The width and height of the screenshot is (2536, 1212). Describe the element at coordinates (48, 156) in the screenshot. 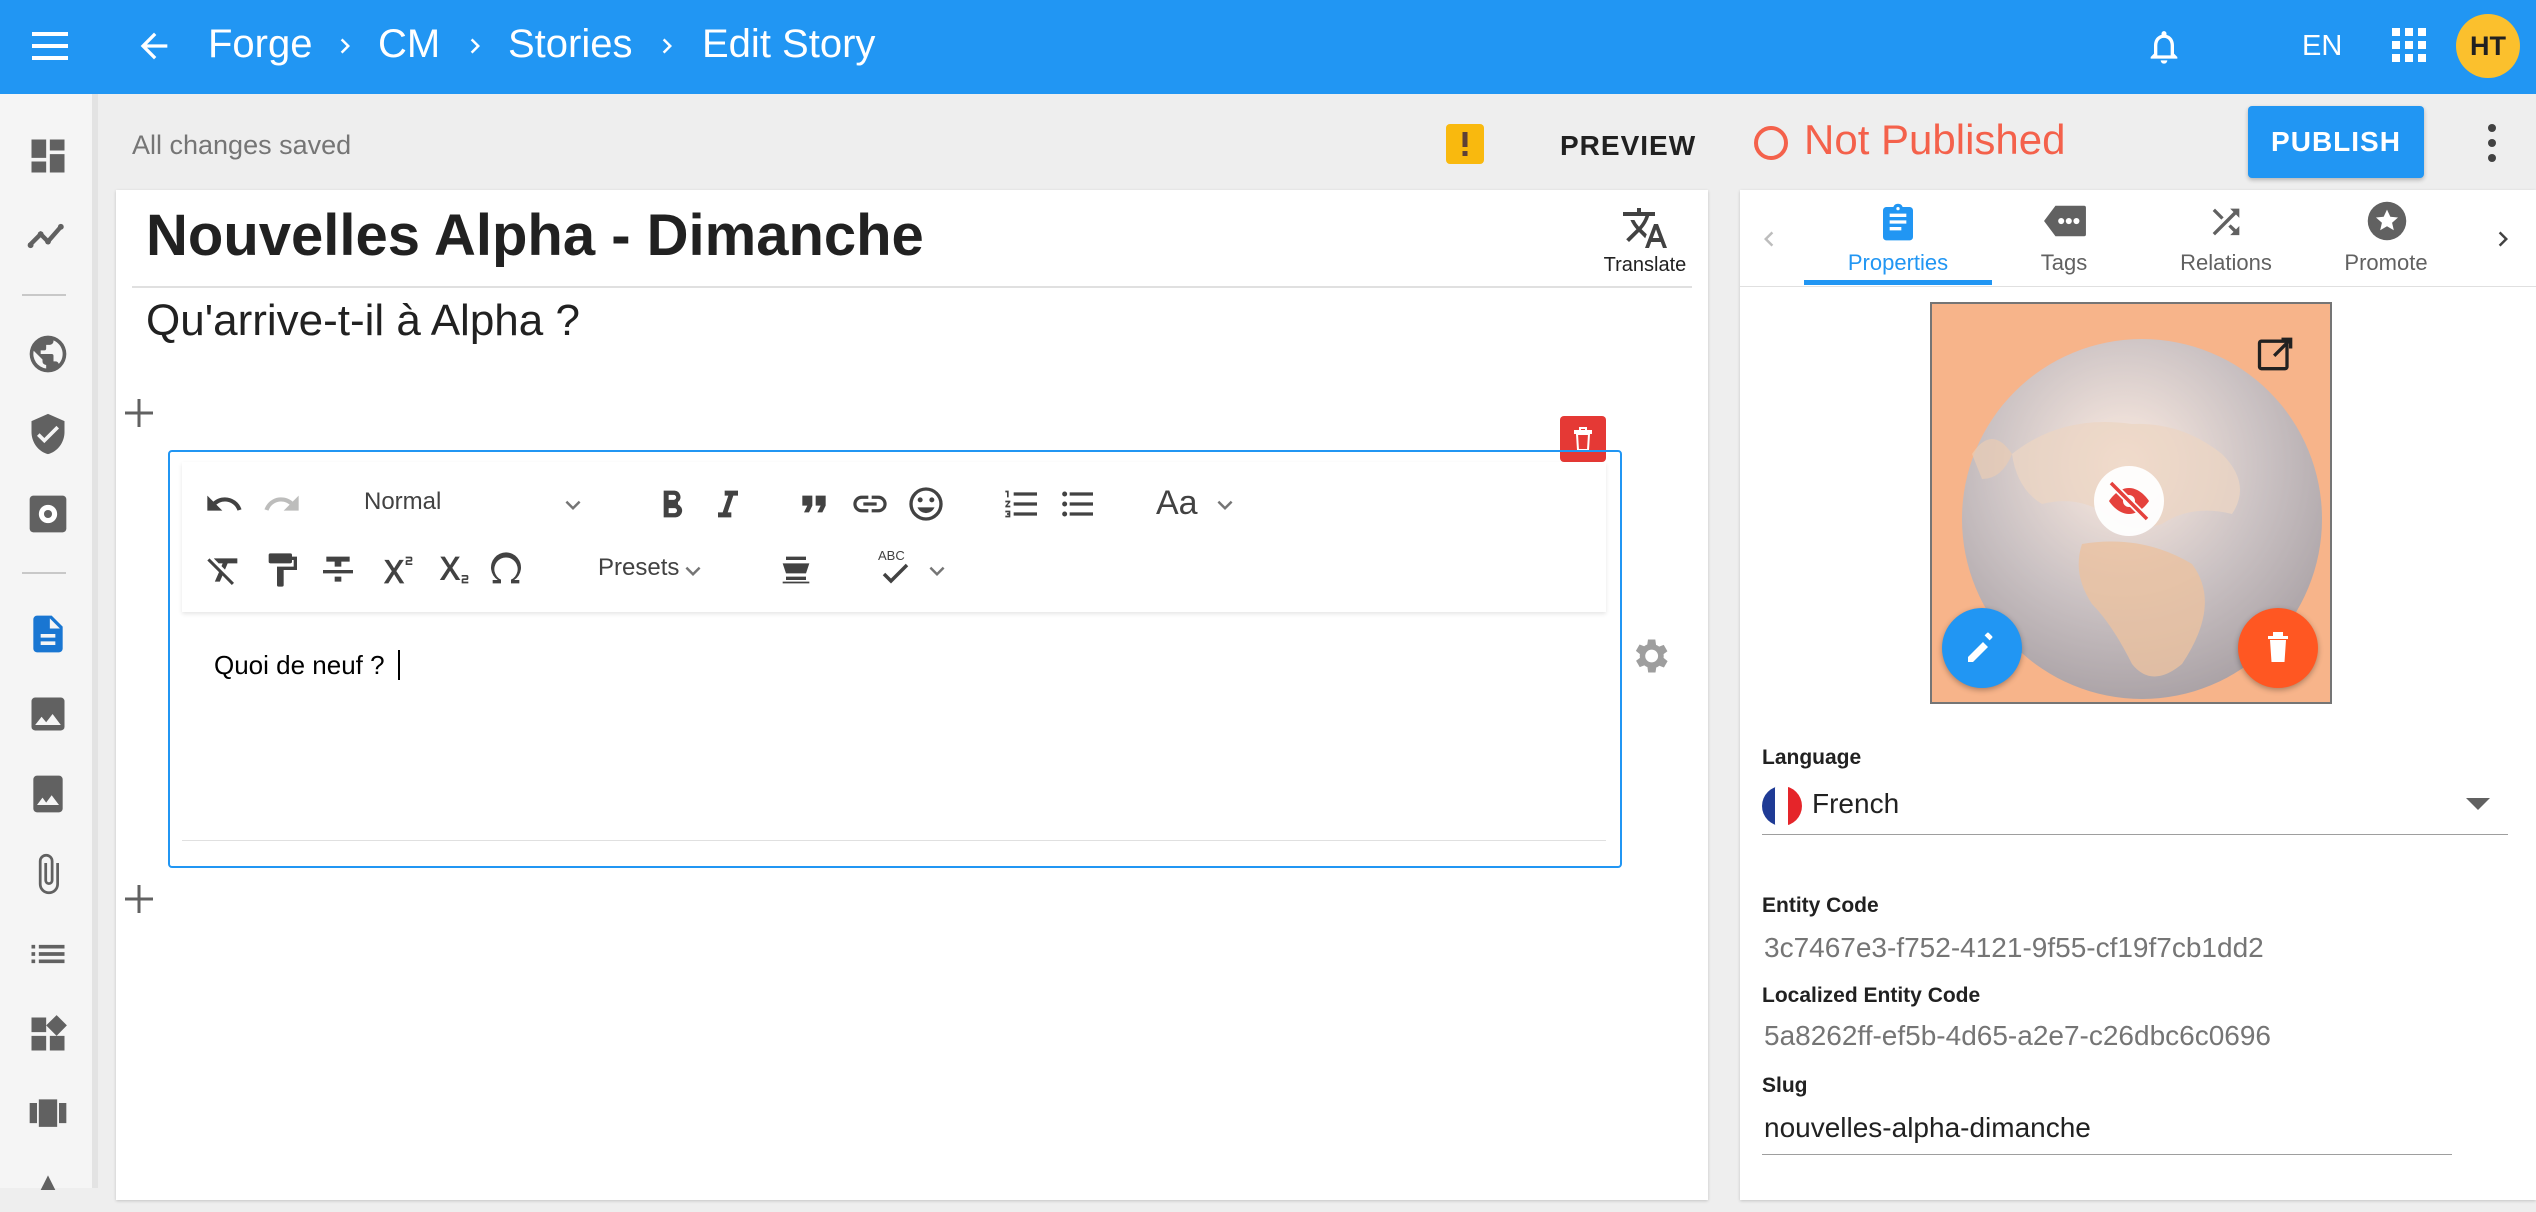

I see `dashboard-icon` at that location.